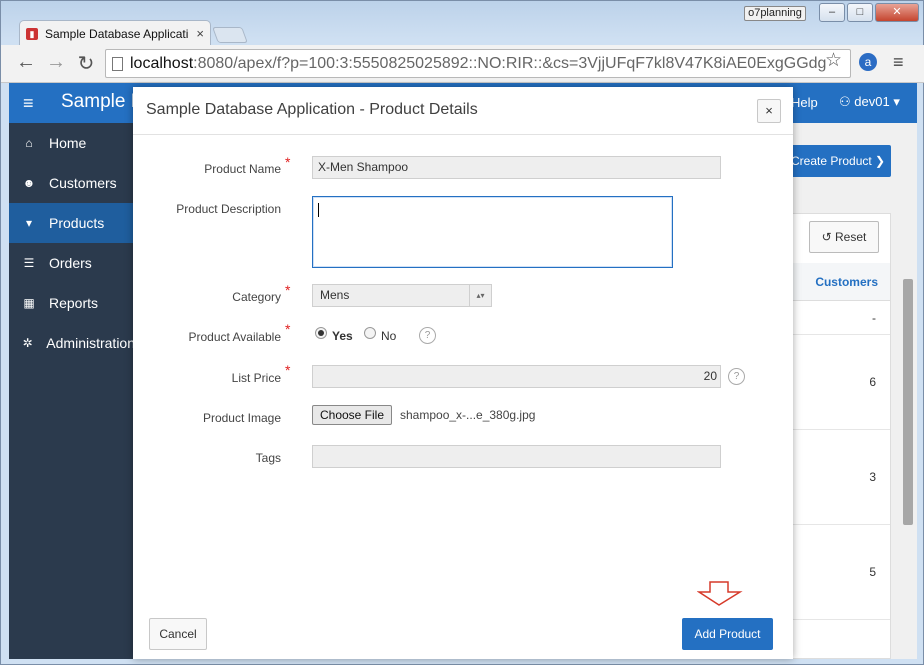 The height and width of the screenshot is (665, 924). Describe the element at coordinates (468, 415) in the screenshot. I see `selected-file-name: shampoo_x-...e_380g.jpg` at that location.